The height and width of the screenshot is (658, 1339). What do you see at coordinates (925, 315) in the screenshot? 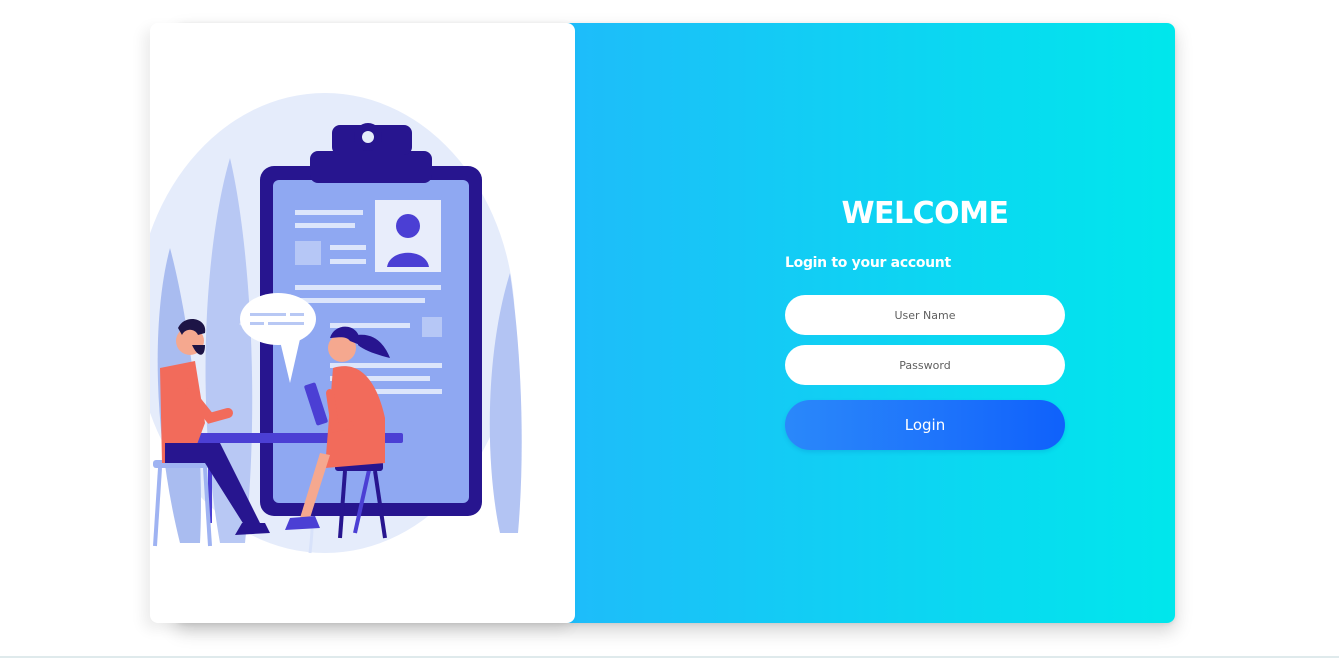
I see `username-input` at bounding box center [925, 315].